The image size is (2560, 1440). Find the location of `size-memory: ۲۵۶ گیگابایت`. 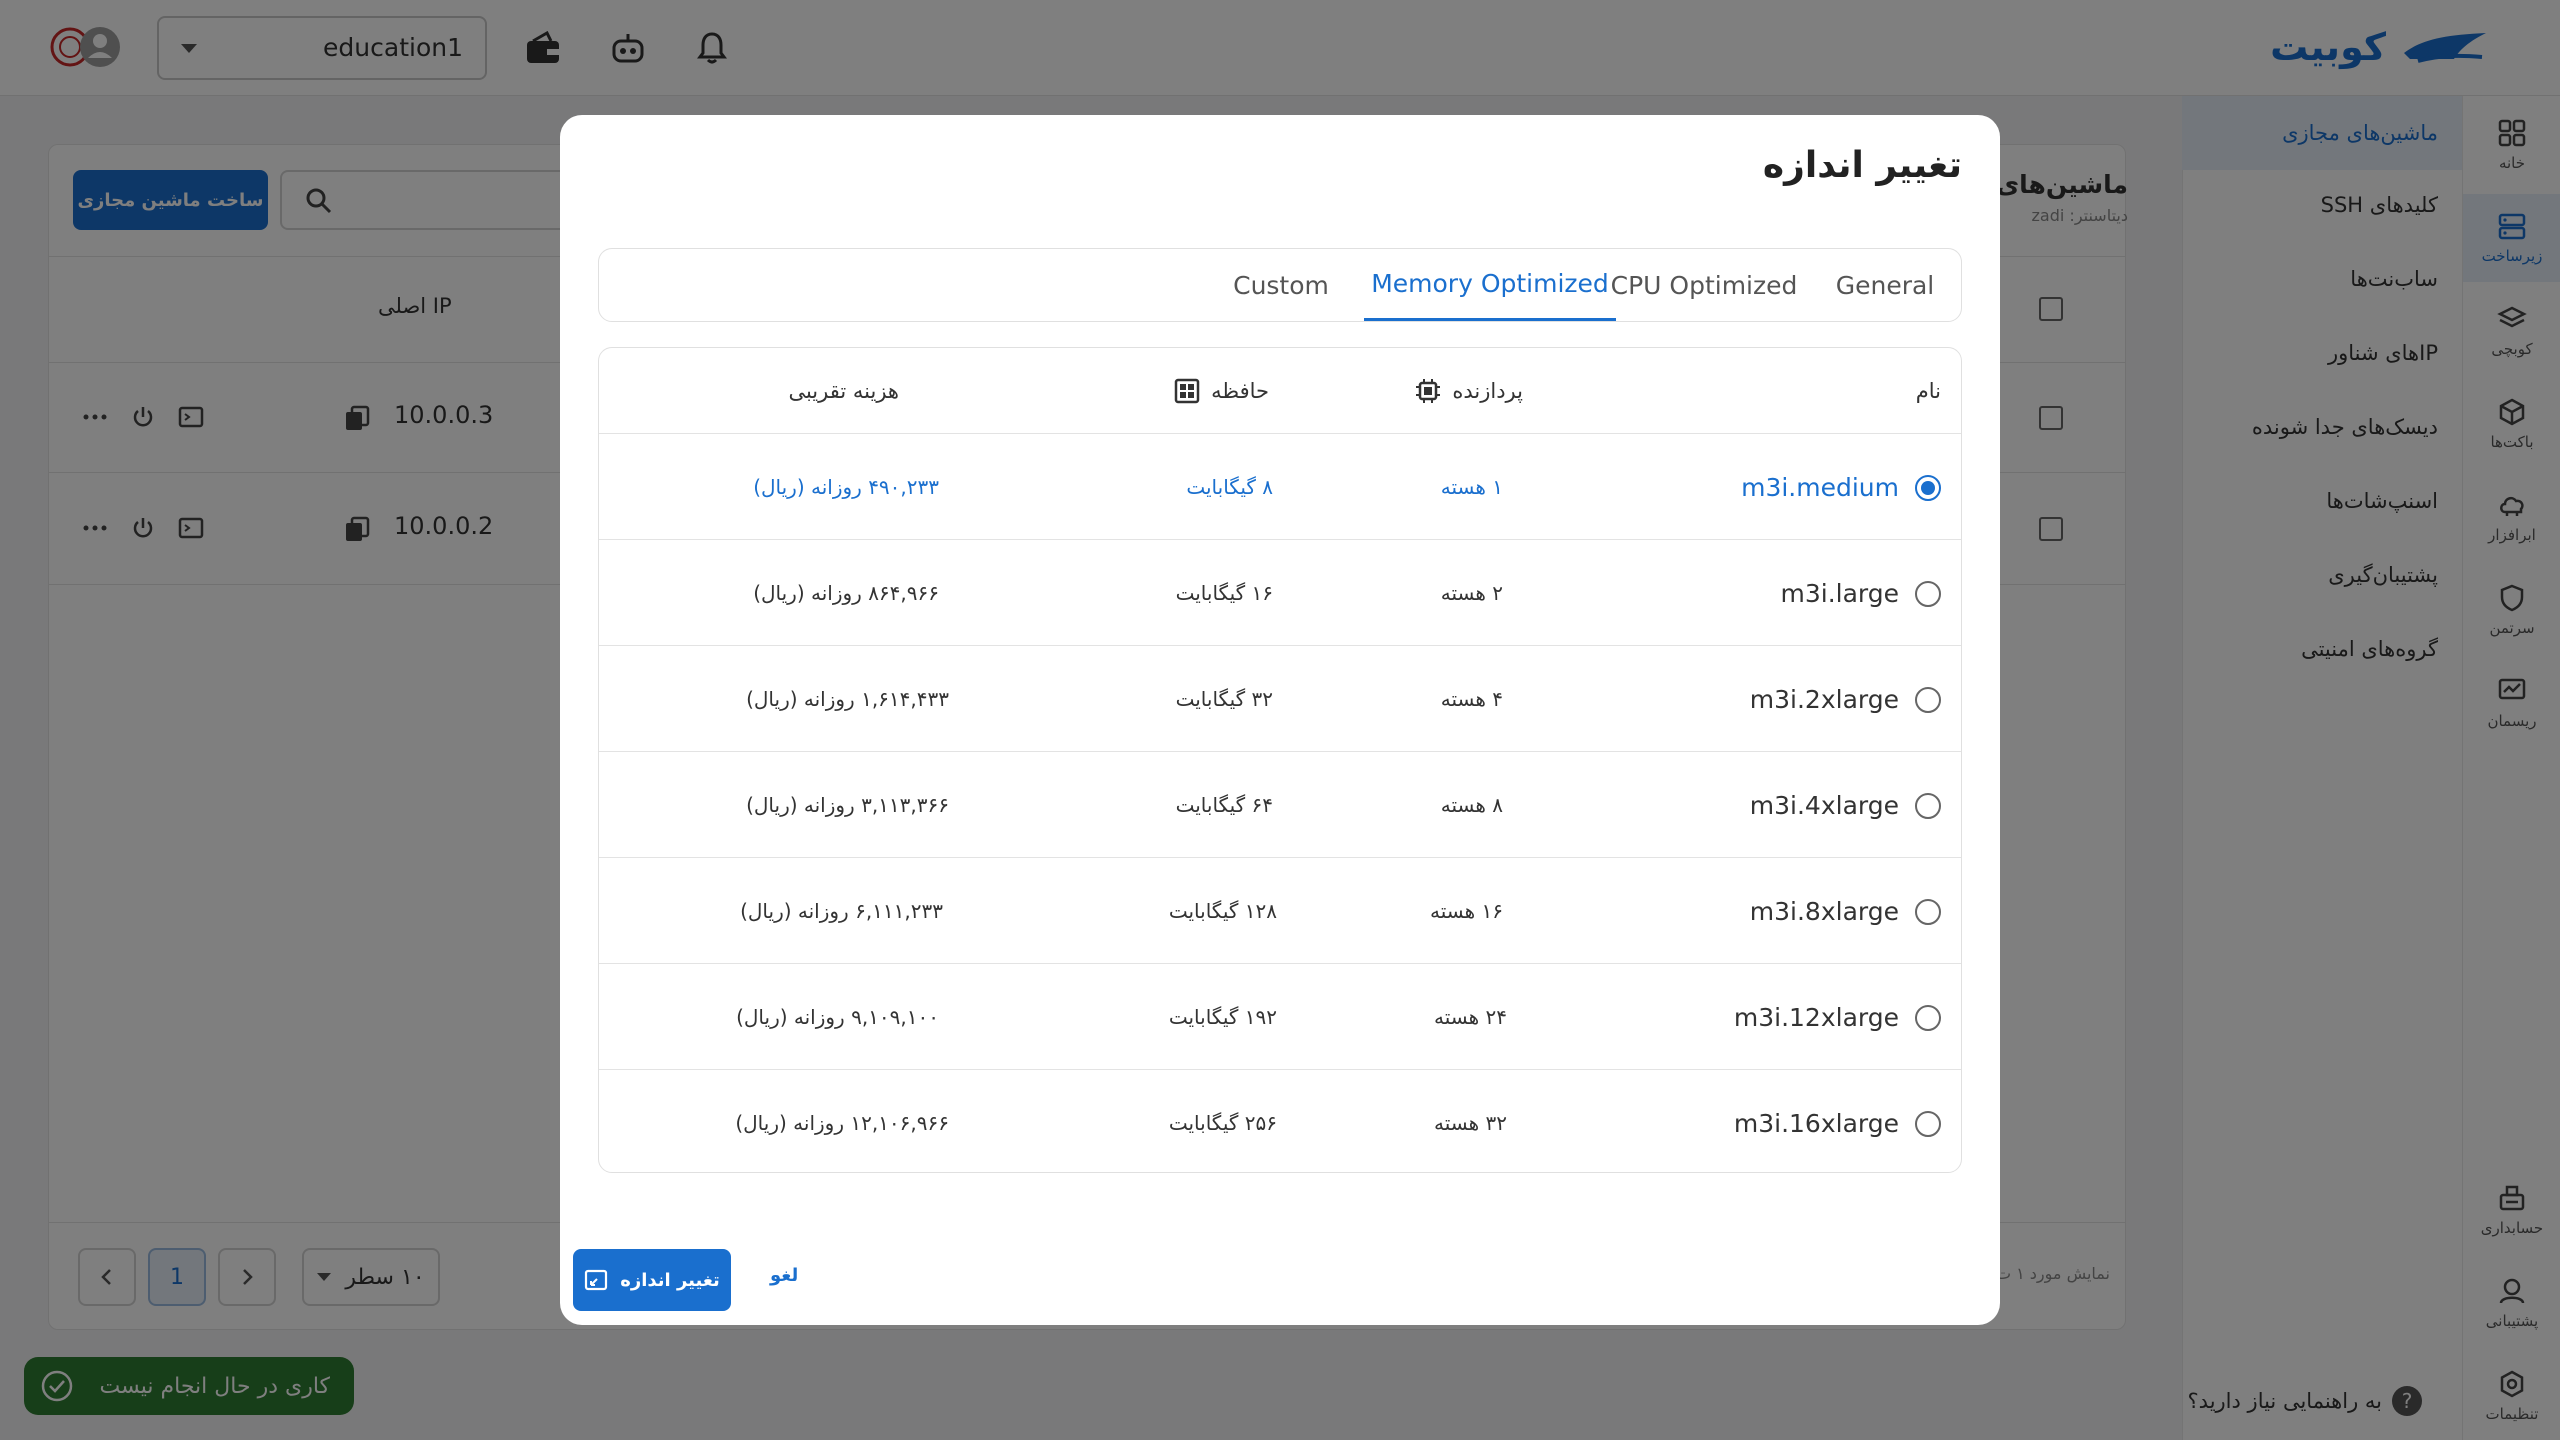

size-memory: ۲۵۶ گیگابایت is located at coordinates (1222, 1123).